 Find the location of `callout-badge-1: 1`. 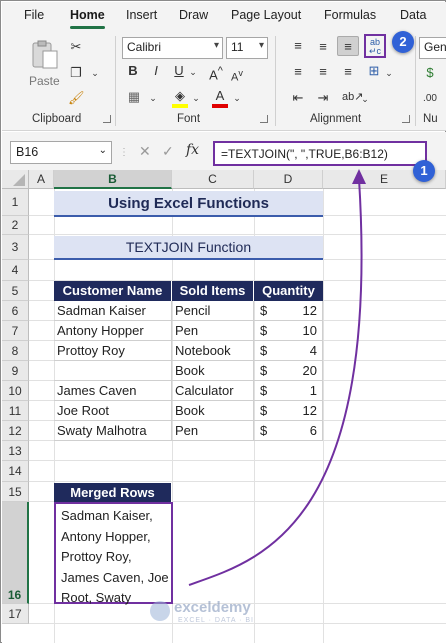

callout-badge-1: 1 is located at coordinates (424, 171).